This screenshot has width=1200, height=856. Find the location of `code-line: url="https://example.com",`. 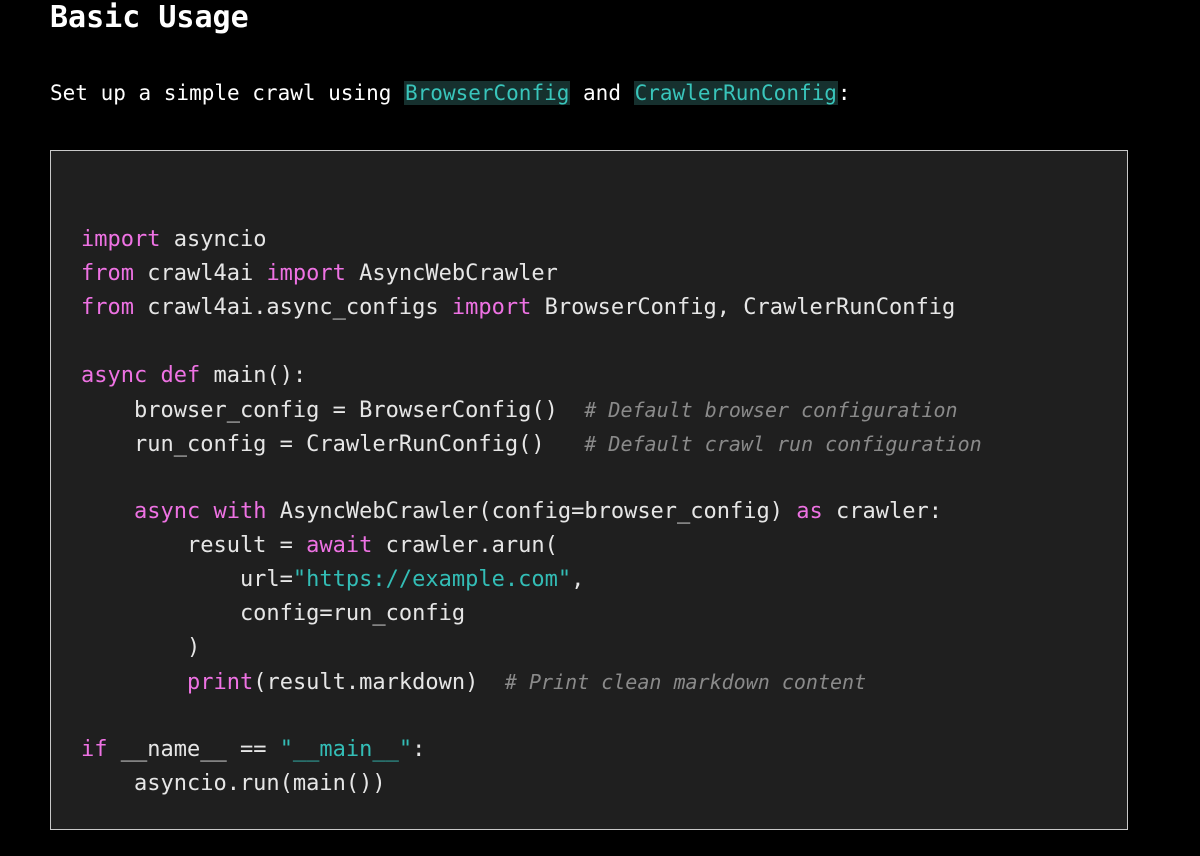

code-line: url="https://example.com", is located at coordinates (531, 580).